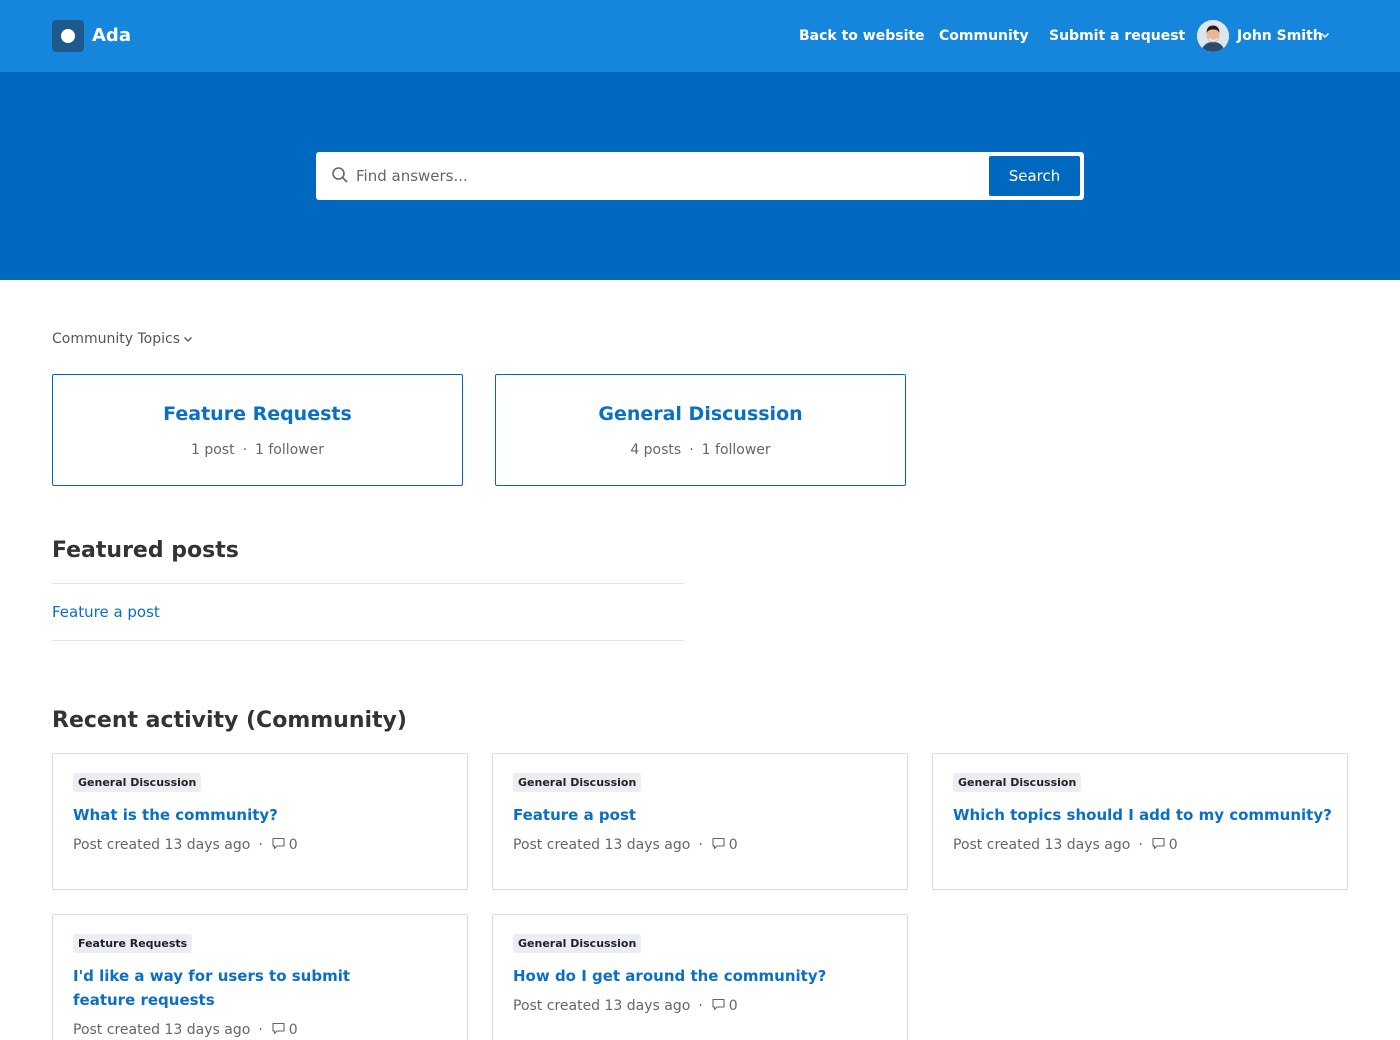  Describe the element at coordinates (106, 612) in the screenshot. I see `feature-a-post-link: Feature a post` at that location.